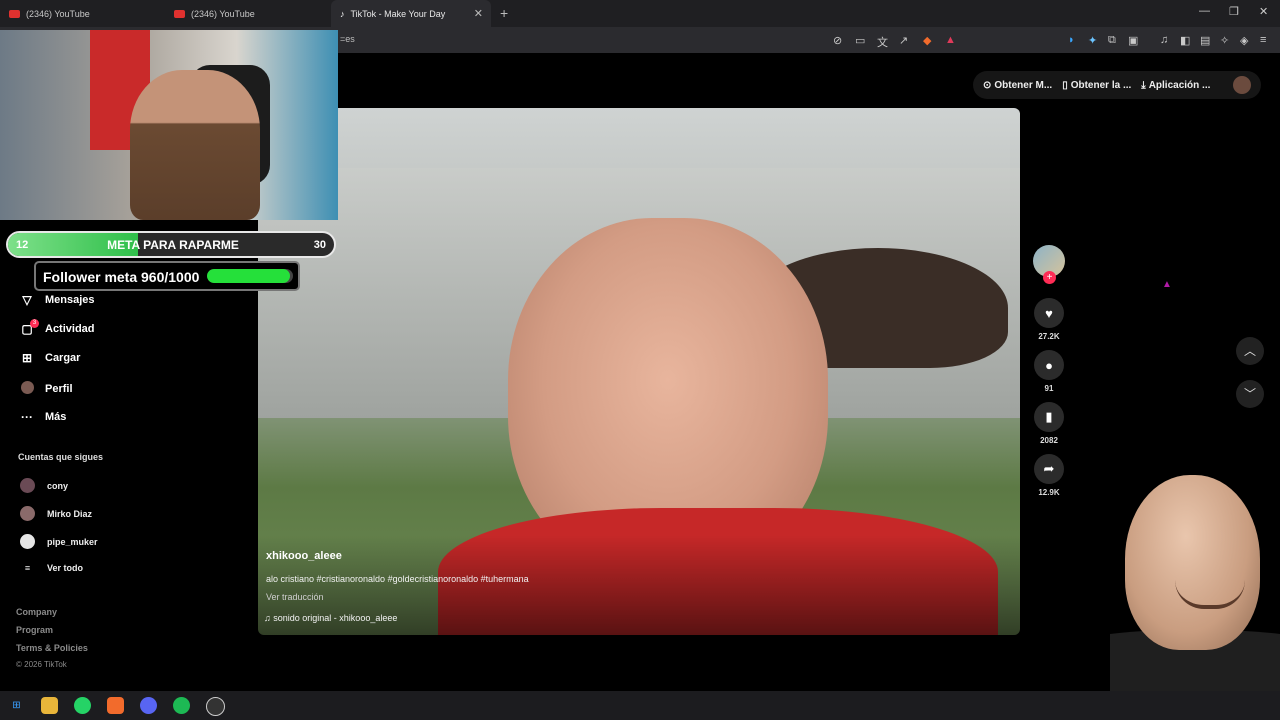  I want to click on profile-icon, so click(27, 389).